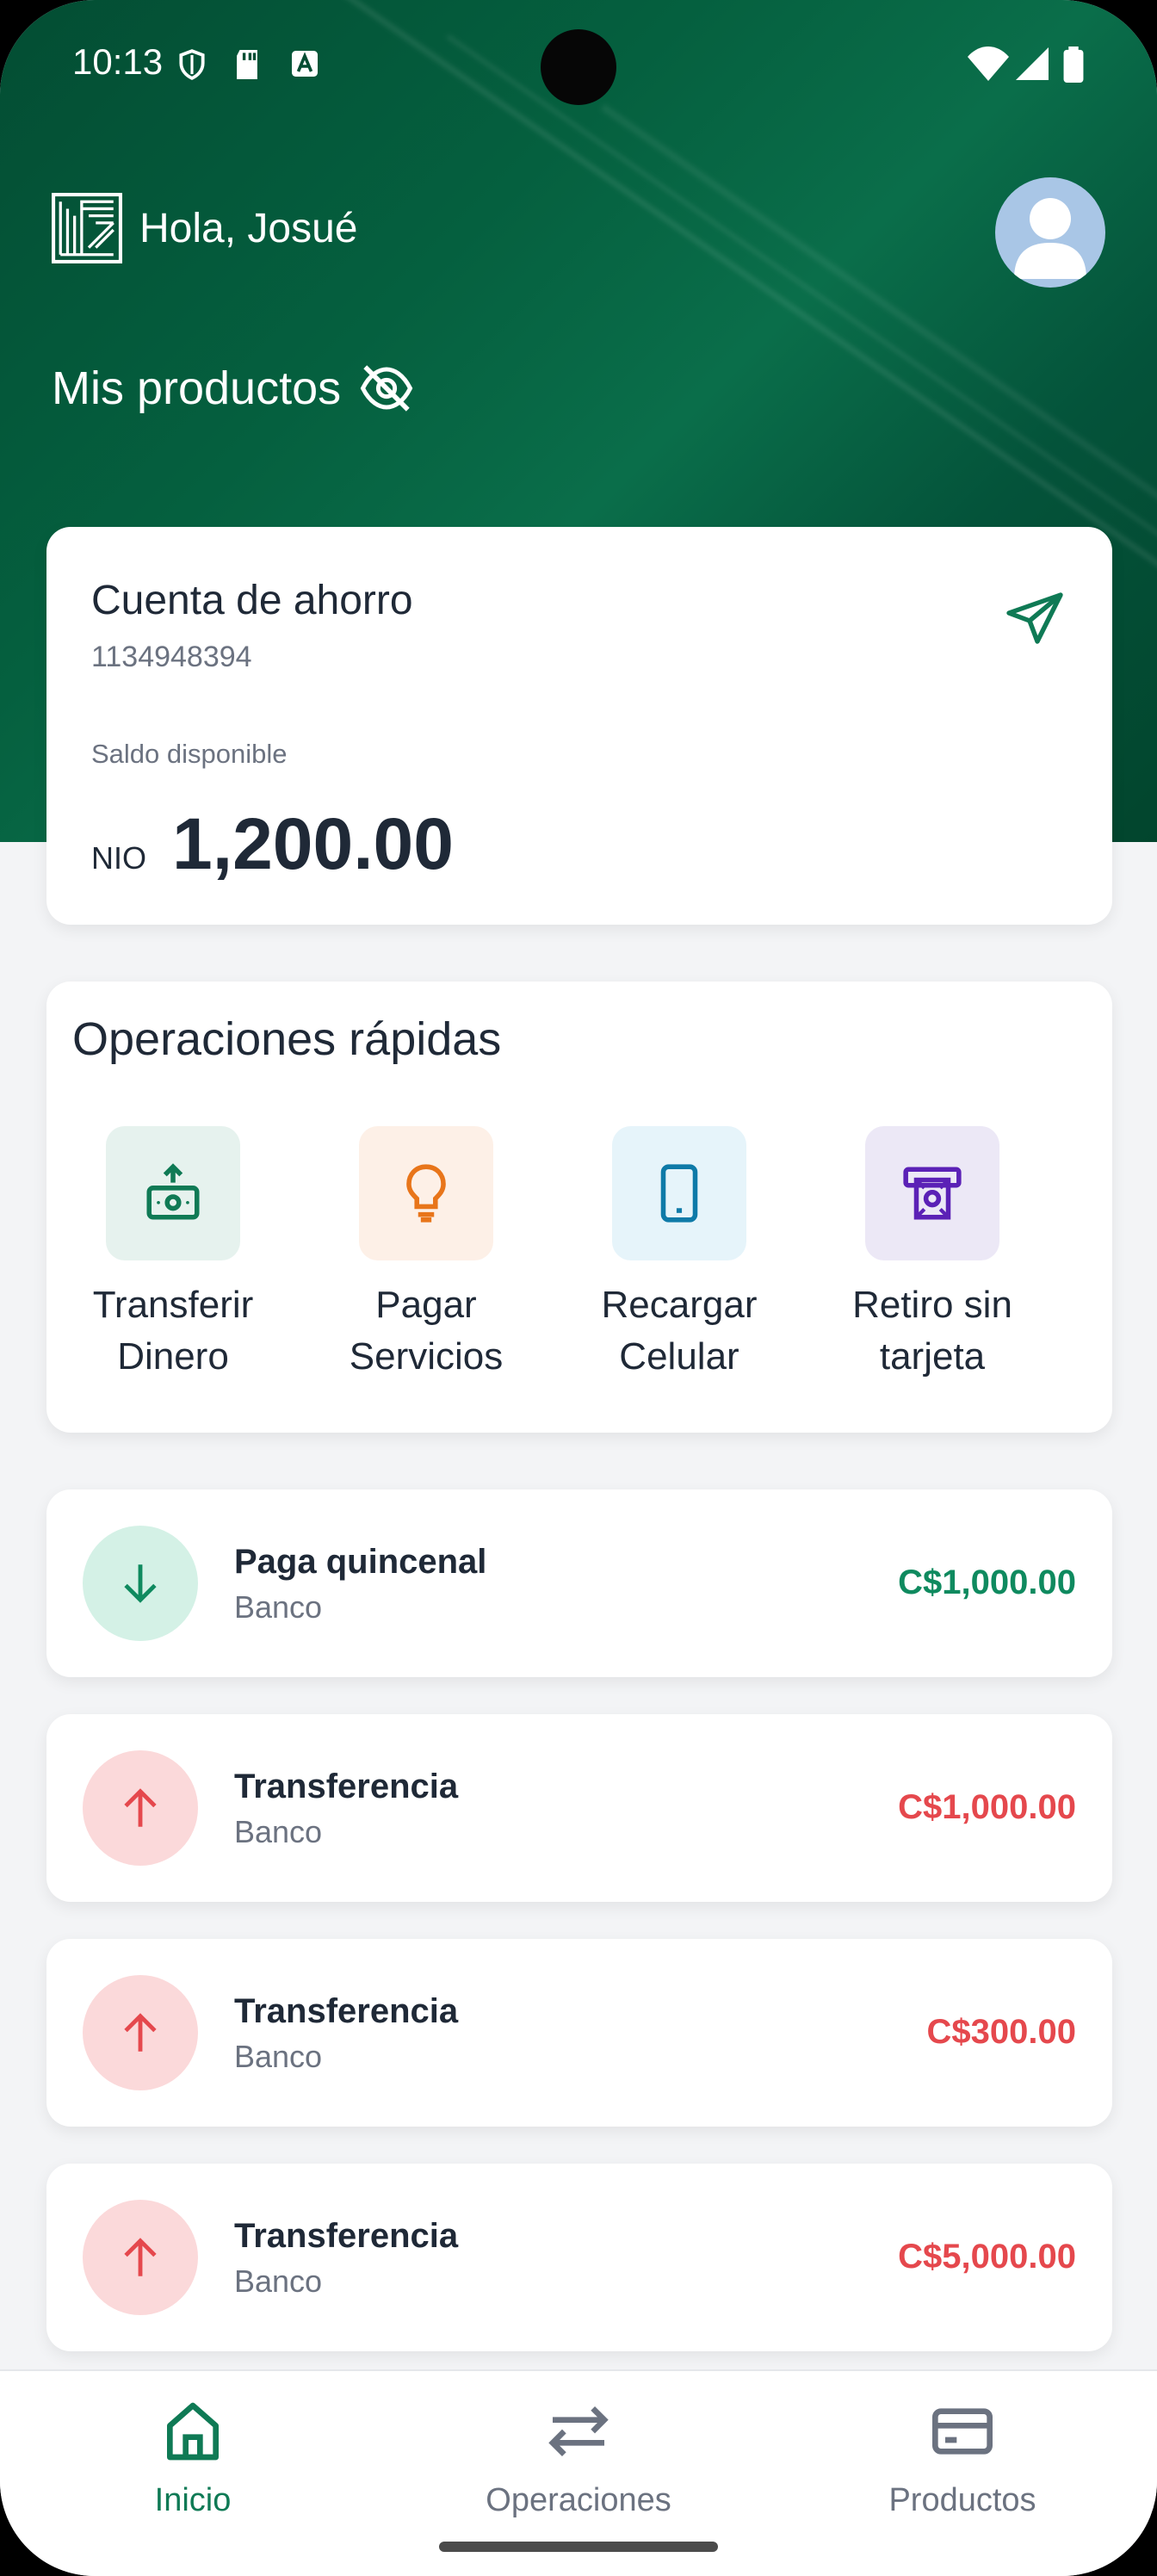  What do you see at coordinates (933, 1356) in the screenshot?
I see `quick-op-label-line2: tarjeta` at bounding box center [933, 1356].